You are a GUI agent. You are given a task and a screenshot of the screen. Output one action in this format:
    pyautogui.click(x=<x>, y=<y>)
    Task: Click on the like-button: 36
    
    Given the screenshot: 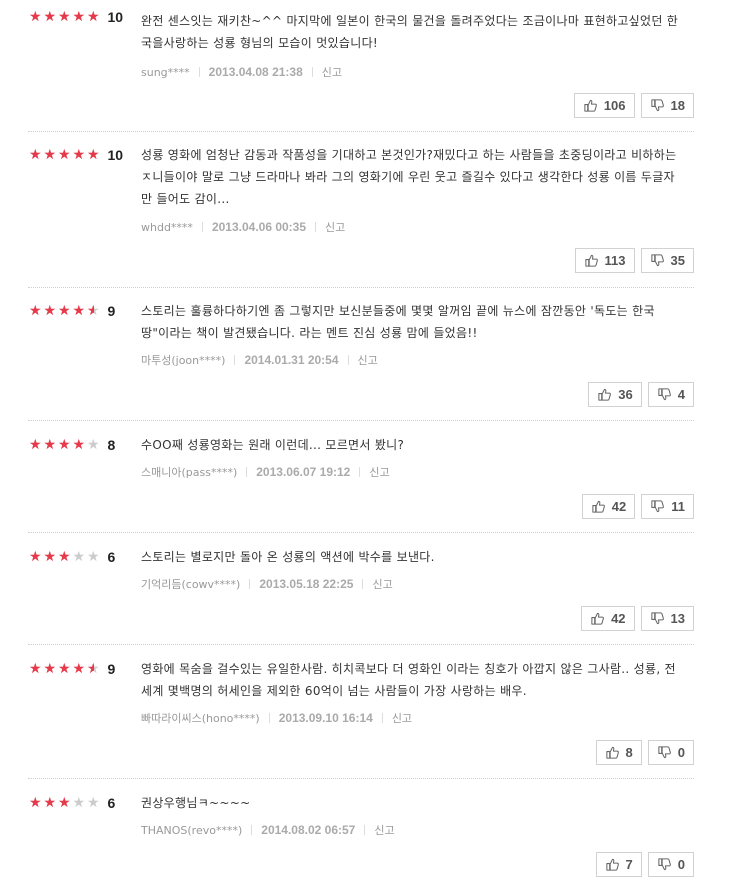 What is the action you would take?
    pyautogui.click(x=615, y=394)
    